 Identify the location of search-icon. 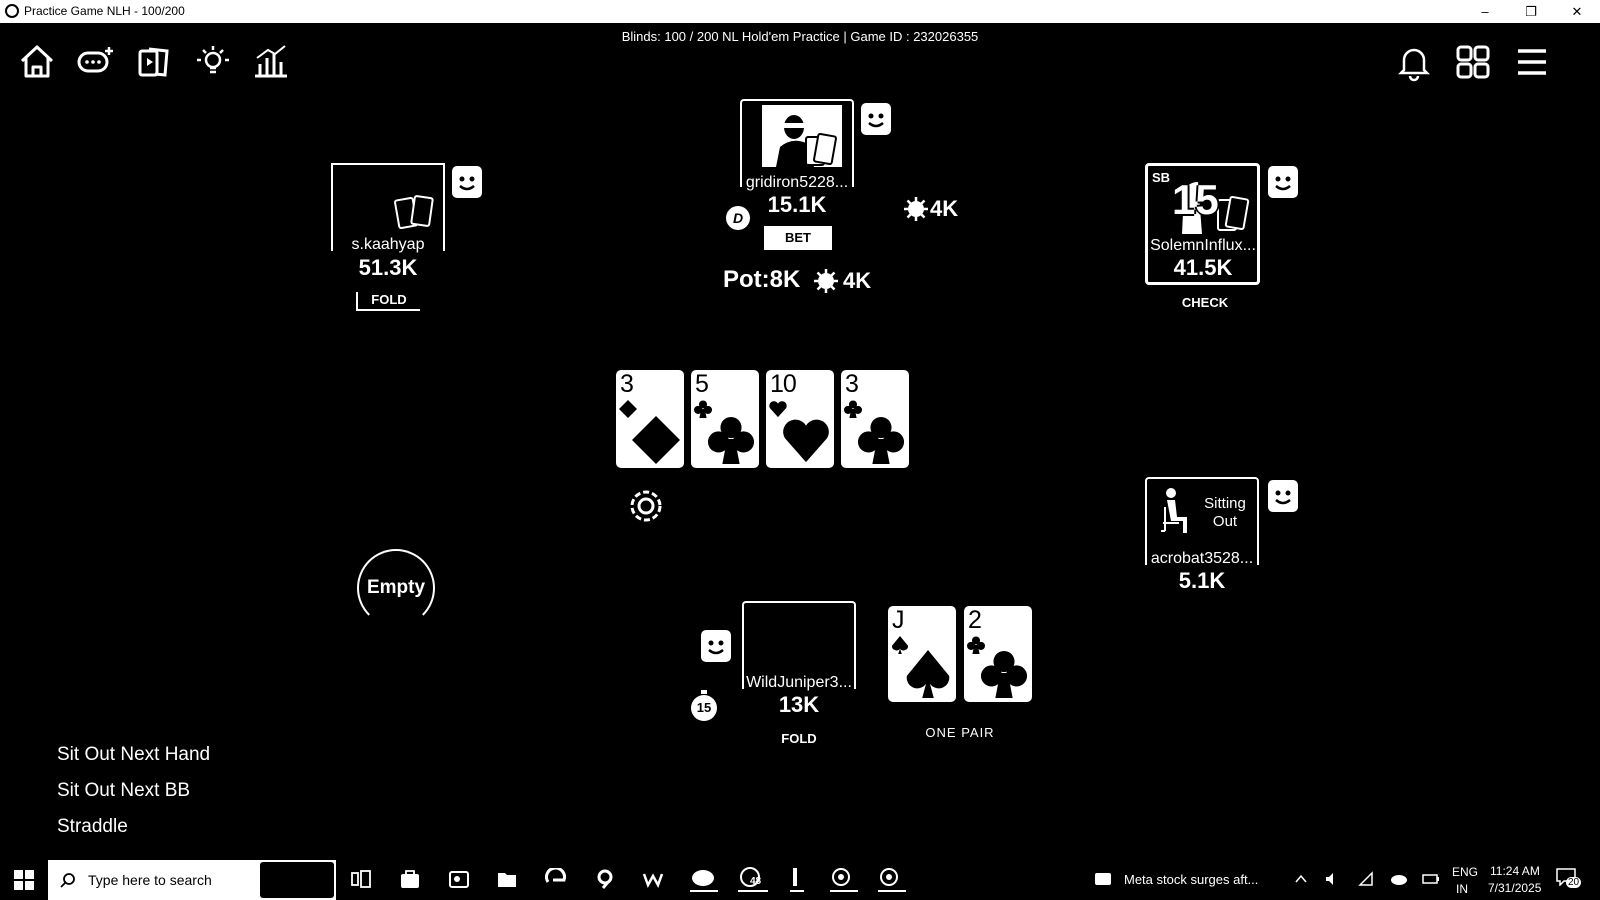
(67, 880).